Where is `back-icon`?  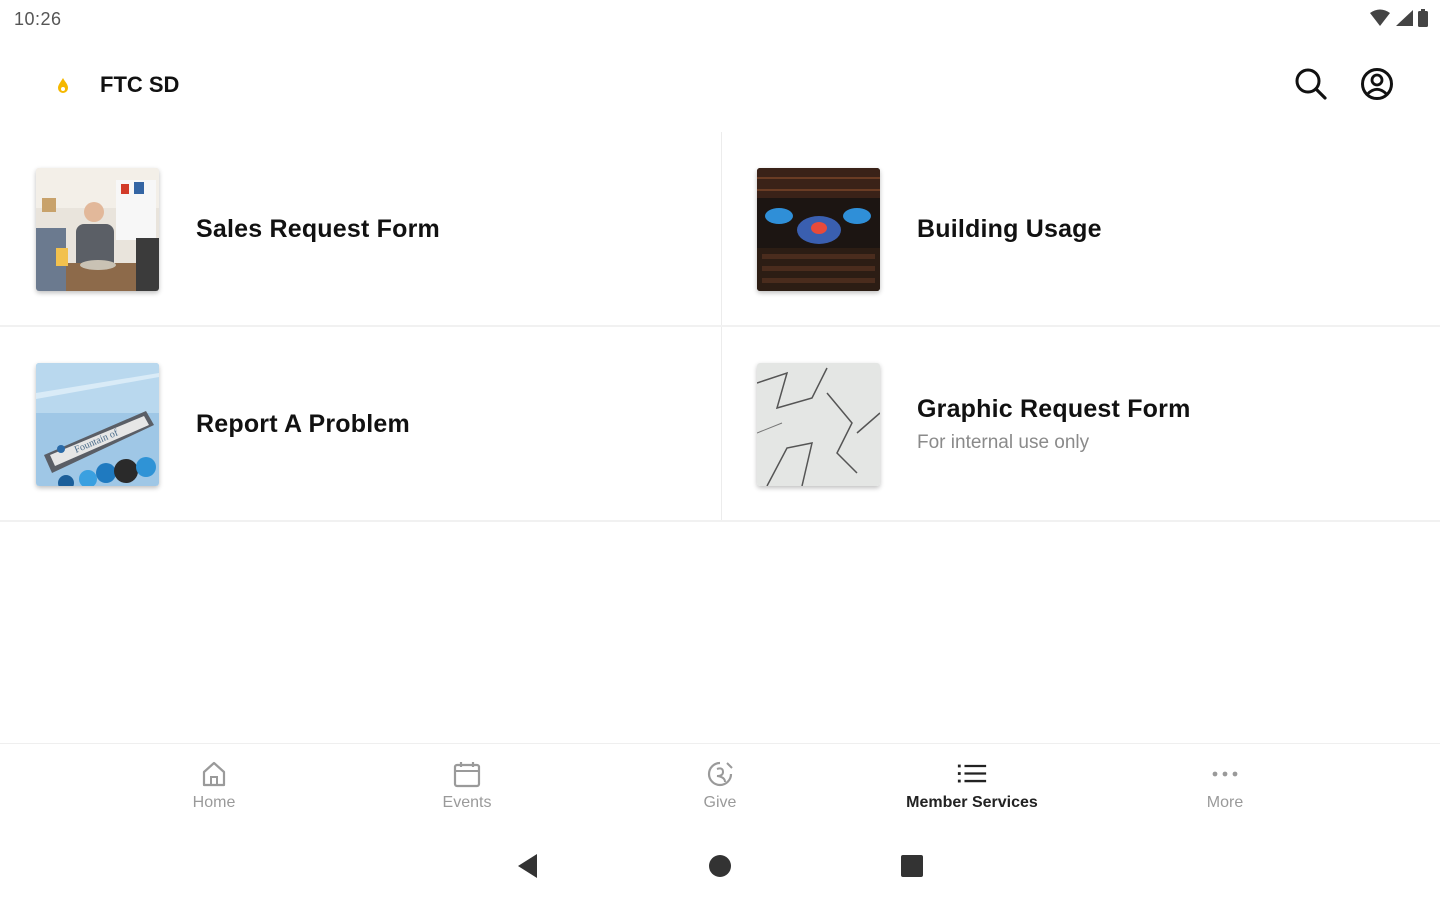
back-icon is located at coordinates (527, 866).